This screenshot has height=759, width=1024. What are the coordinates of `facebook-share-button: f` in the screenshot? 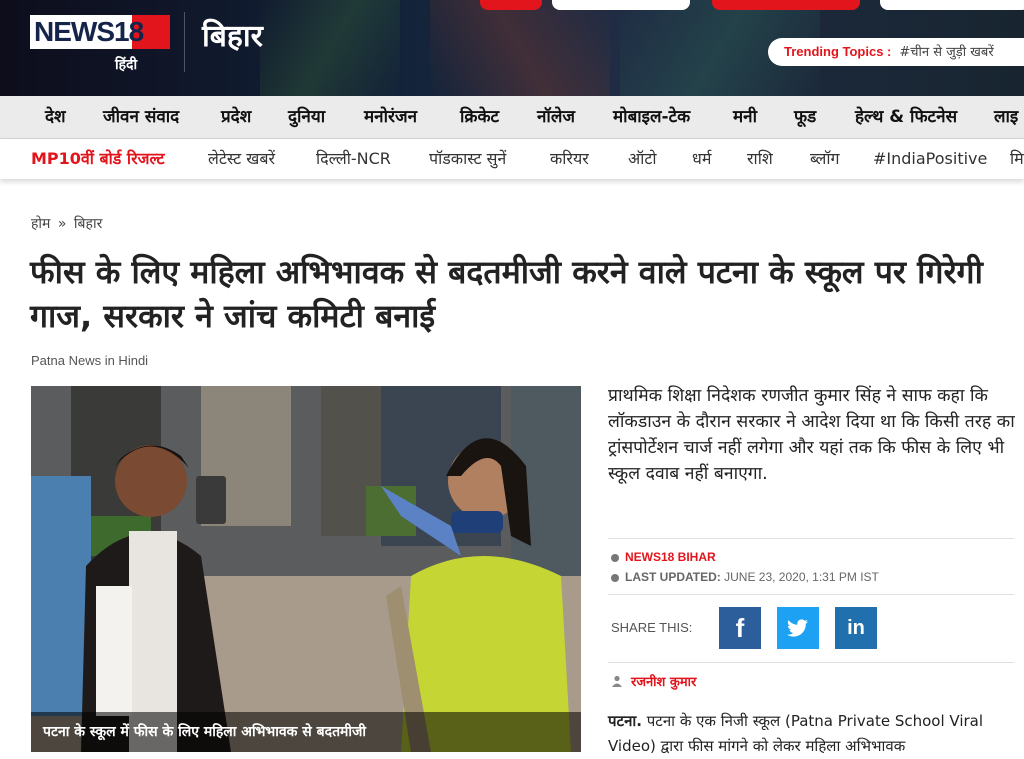 It's located at (740, 628).